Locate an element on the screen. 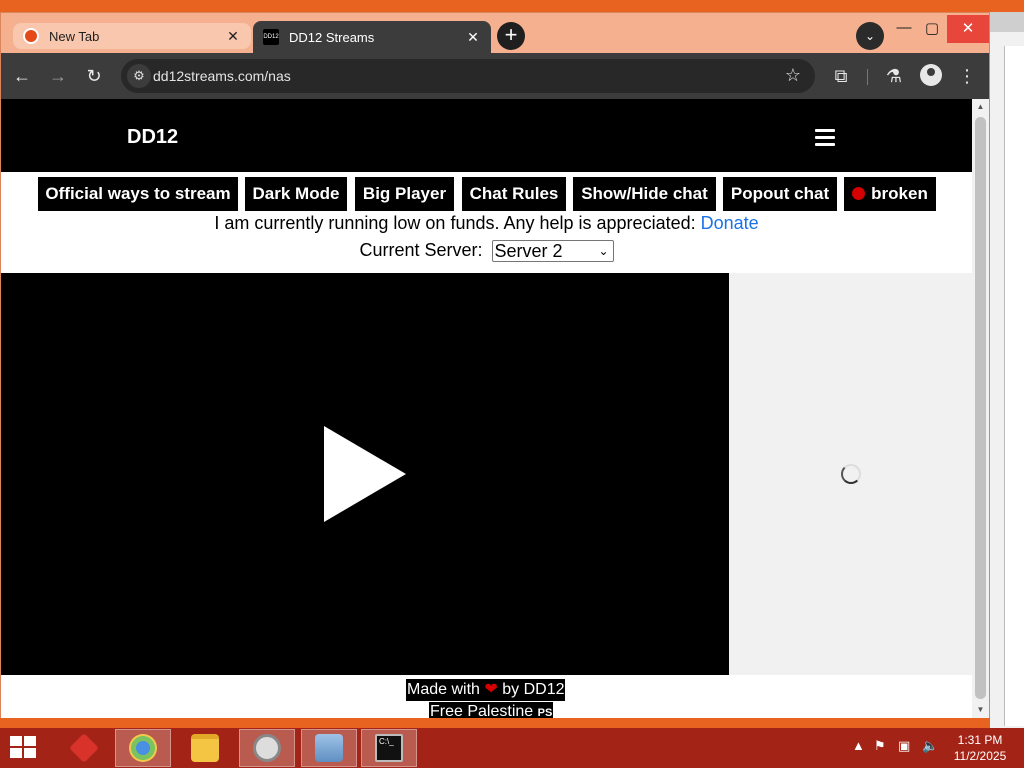 The width and height of the screenshot is (1024, 768). windows-start-icon is located at coordinates (24, 748).